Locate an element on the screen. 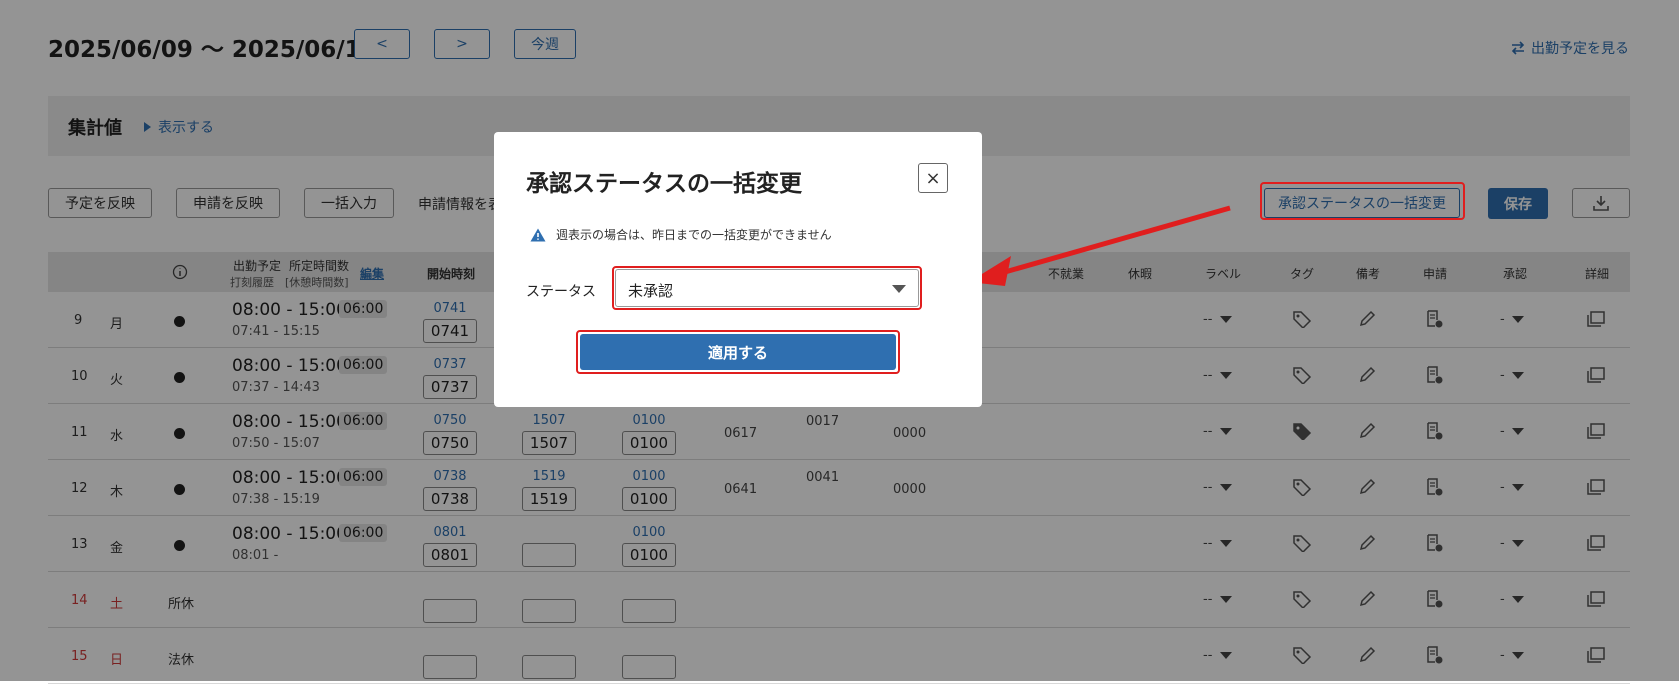  highlight-bulk-status-button is located at coordinates (1362, 201).